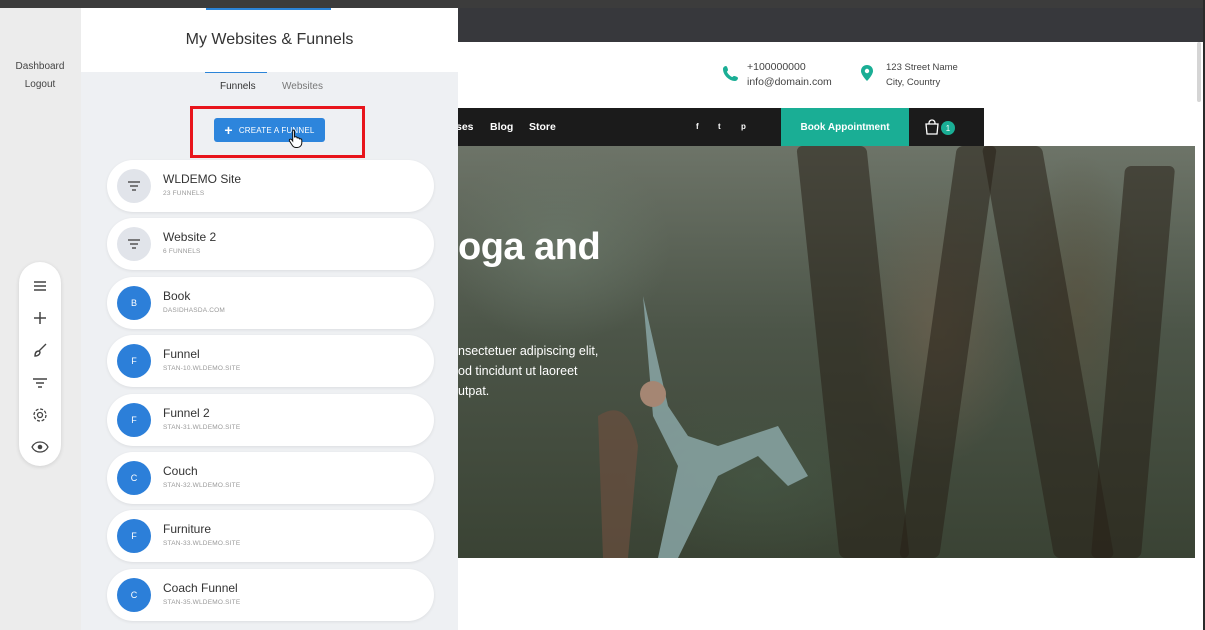  What do you see at coordinates (922, 75) in the screenshot?
I see `contact-address: 123 Street Name City, Country` at bounding box center [922, 75].